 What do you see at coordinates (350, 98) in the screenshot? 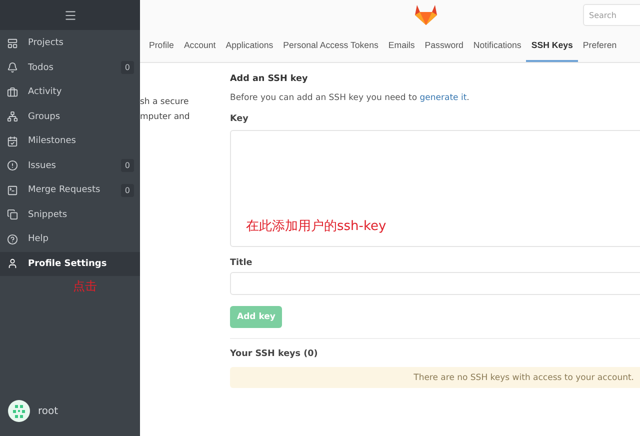
I see `intro-text: Before you can add an SSH key you need to generate it.` at bounding box center [350, 98].